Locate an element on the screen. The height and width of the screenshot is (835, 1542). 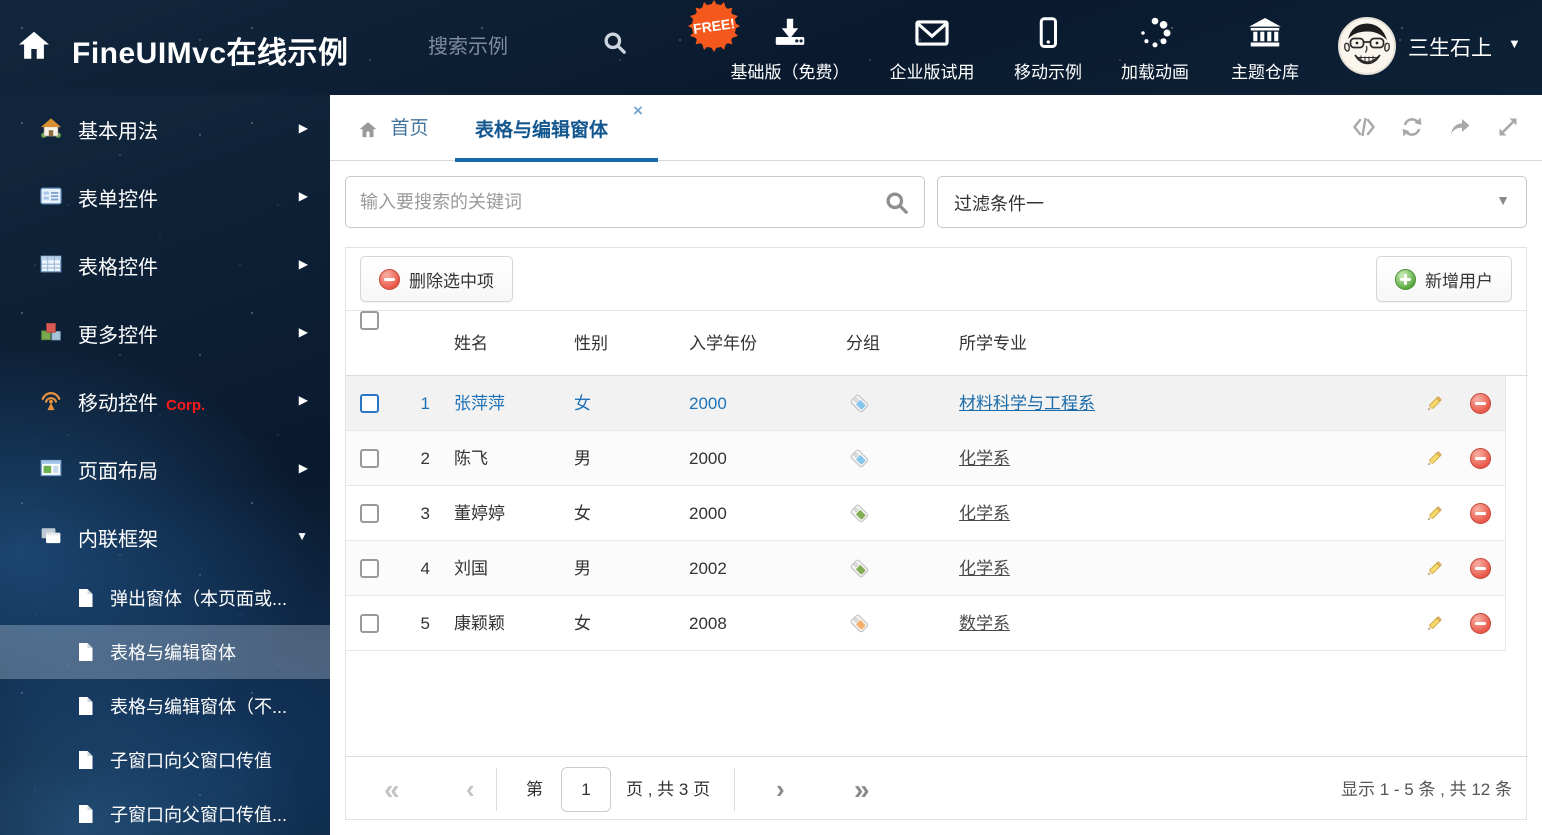
sidebar-item-mobile-controls: 移动控件 Corp. ▶ is located at coordinates (165, 401).